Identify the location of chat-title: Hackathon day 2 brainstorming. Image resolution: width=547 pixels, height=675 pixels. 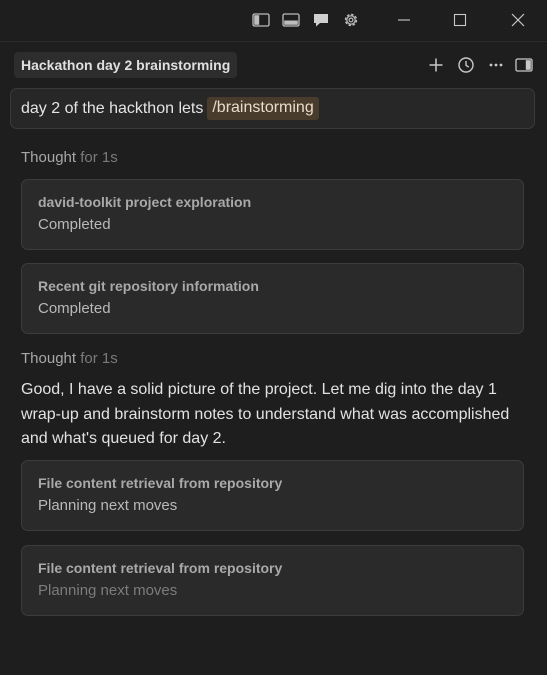
(126, 65).